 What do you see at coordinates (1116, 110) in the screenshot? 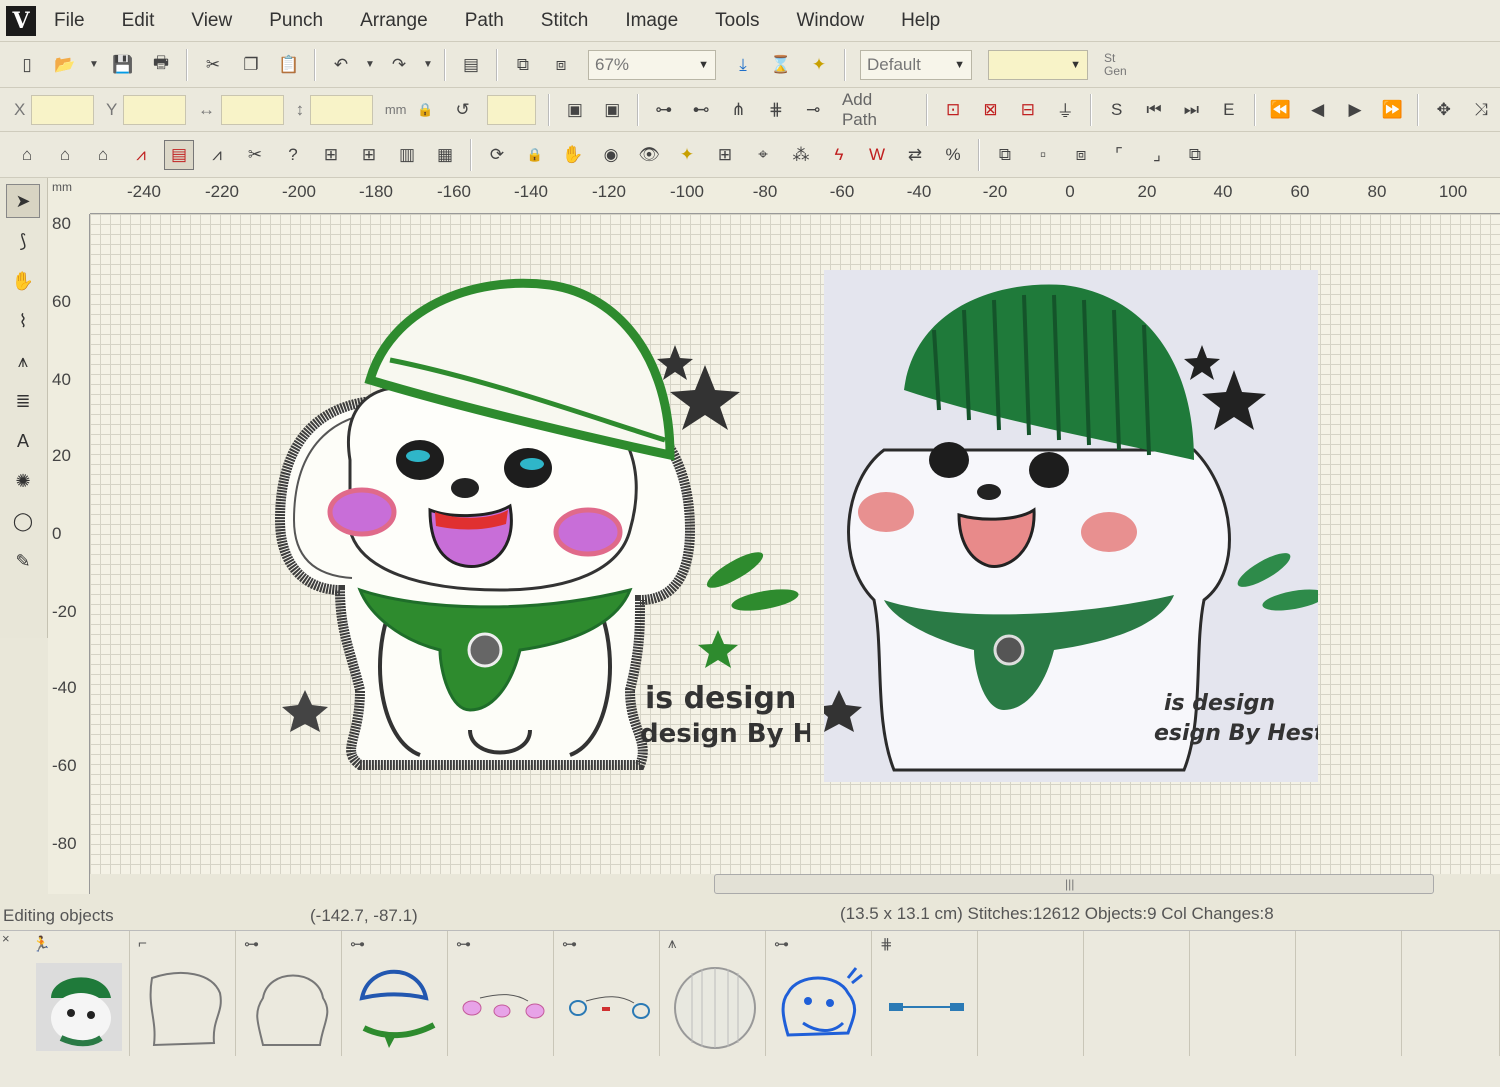
I see `start-point-button: S` at bounding box center [1116, 110].